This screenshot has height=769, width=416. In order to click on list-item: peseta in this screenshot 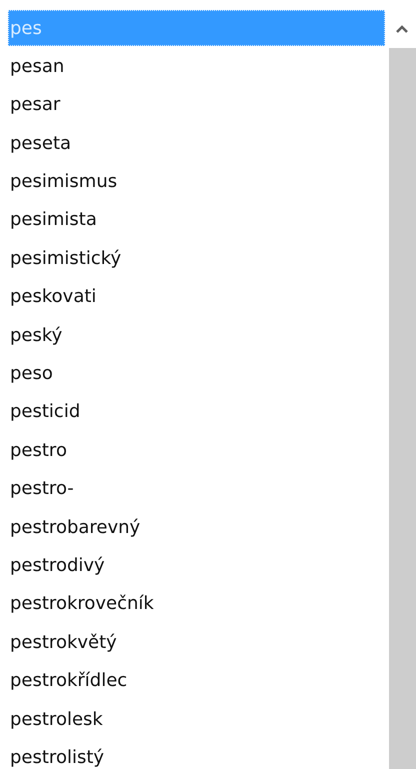, I will do `click(196, 143)`.